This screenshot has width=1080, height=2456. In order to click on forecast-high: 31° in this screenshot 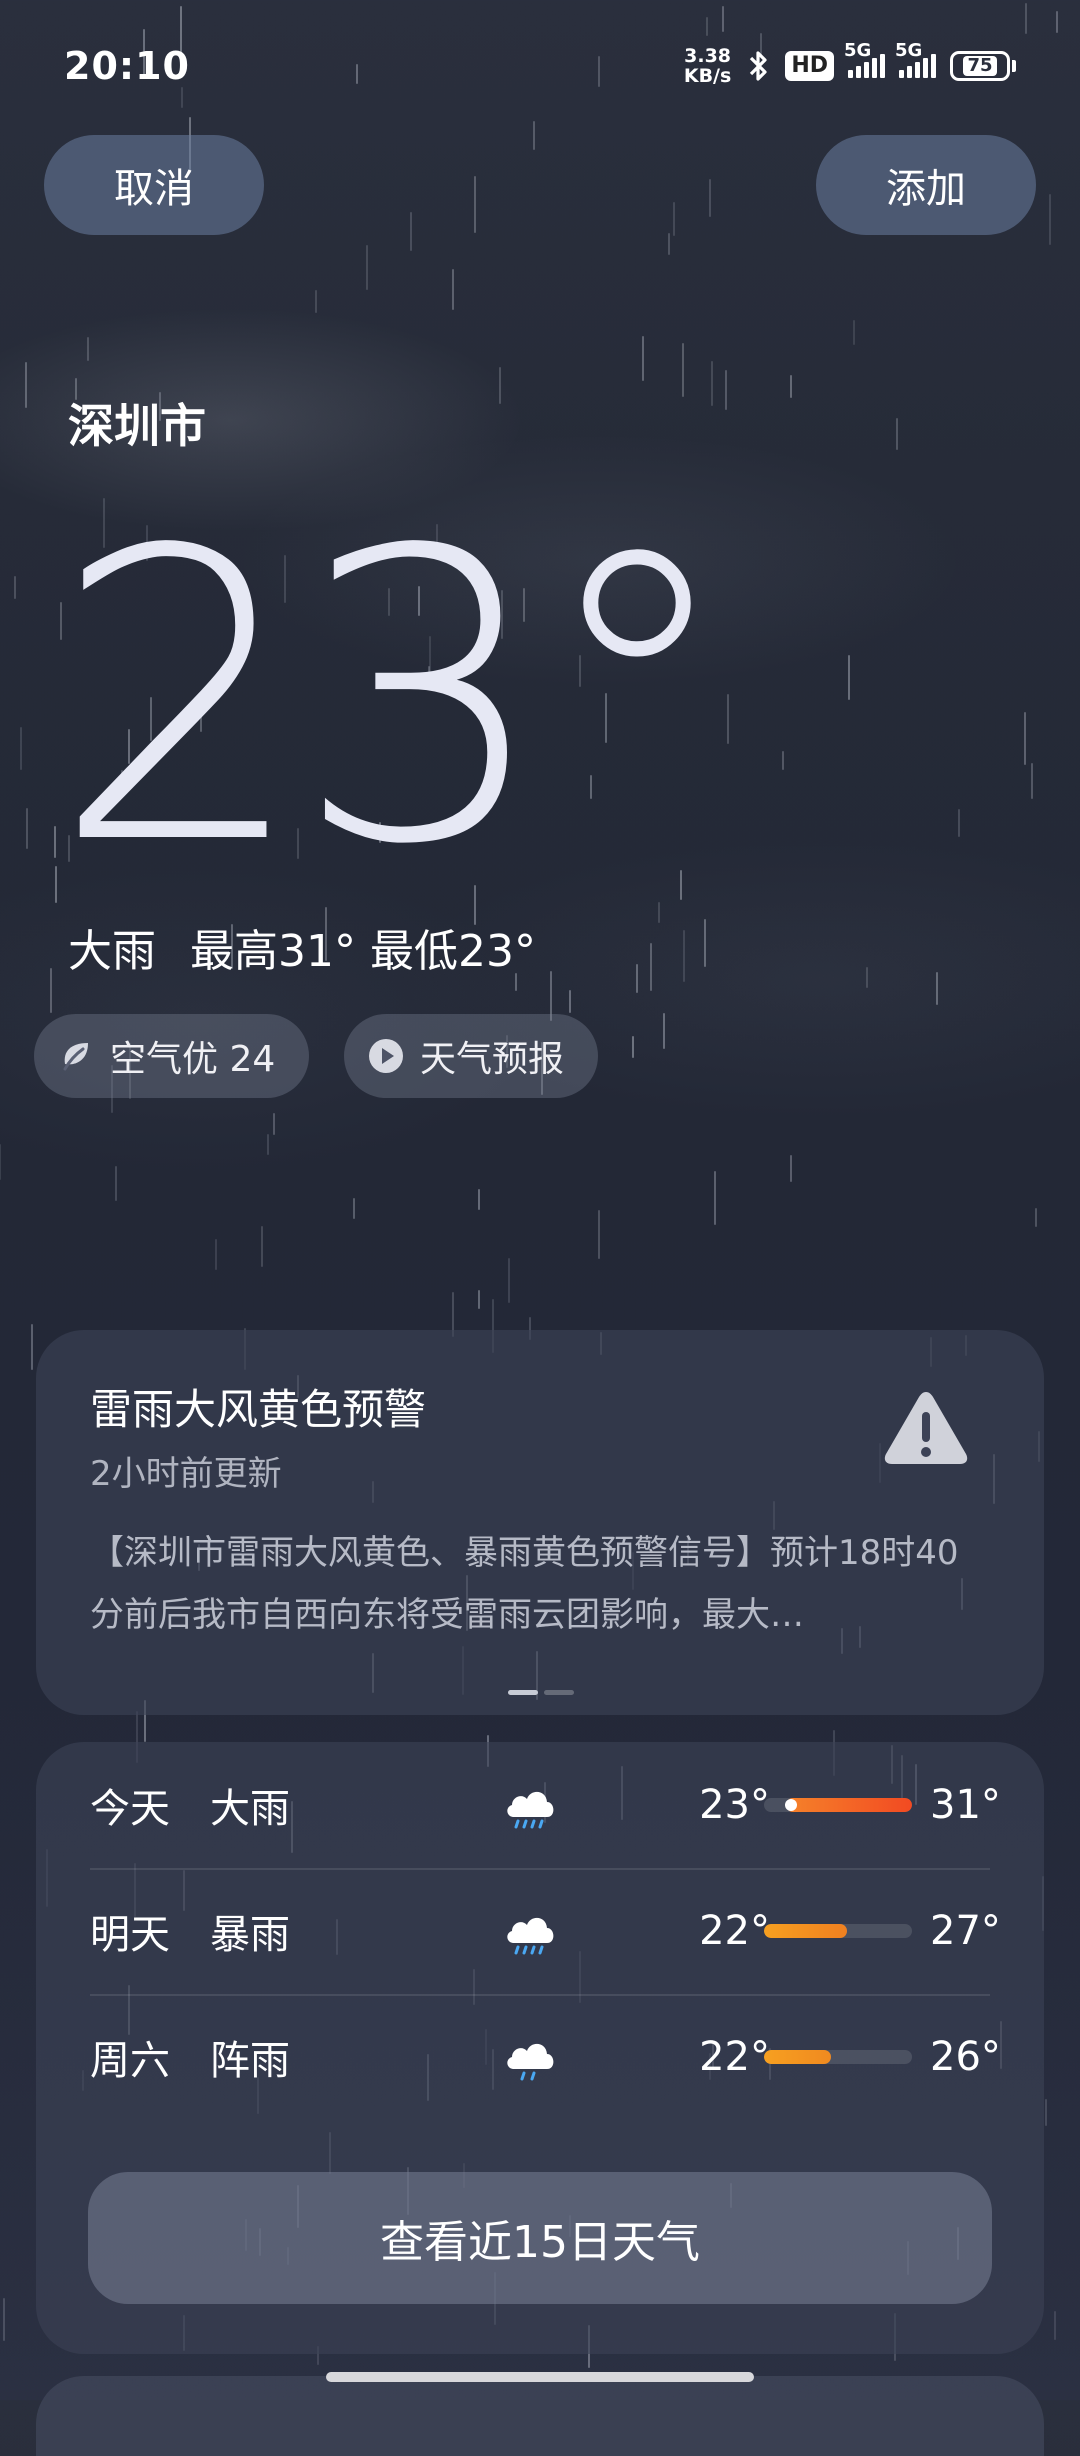, I will do `click(965, 1805)`.